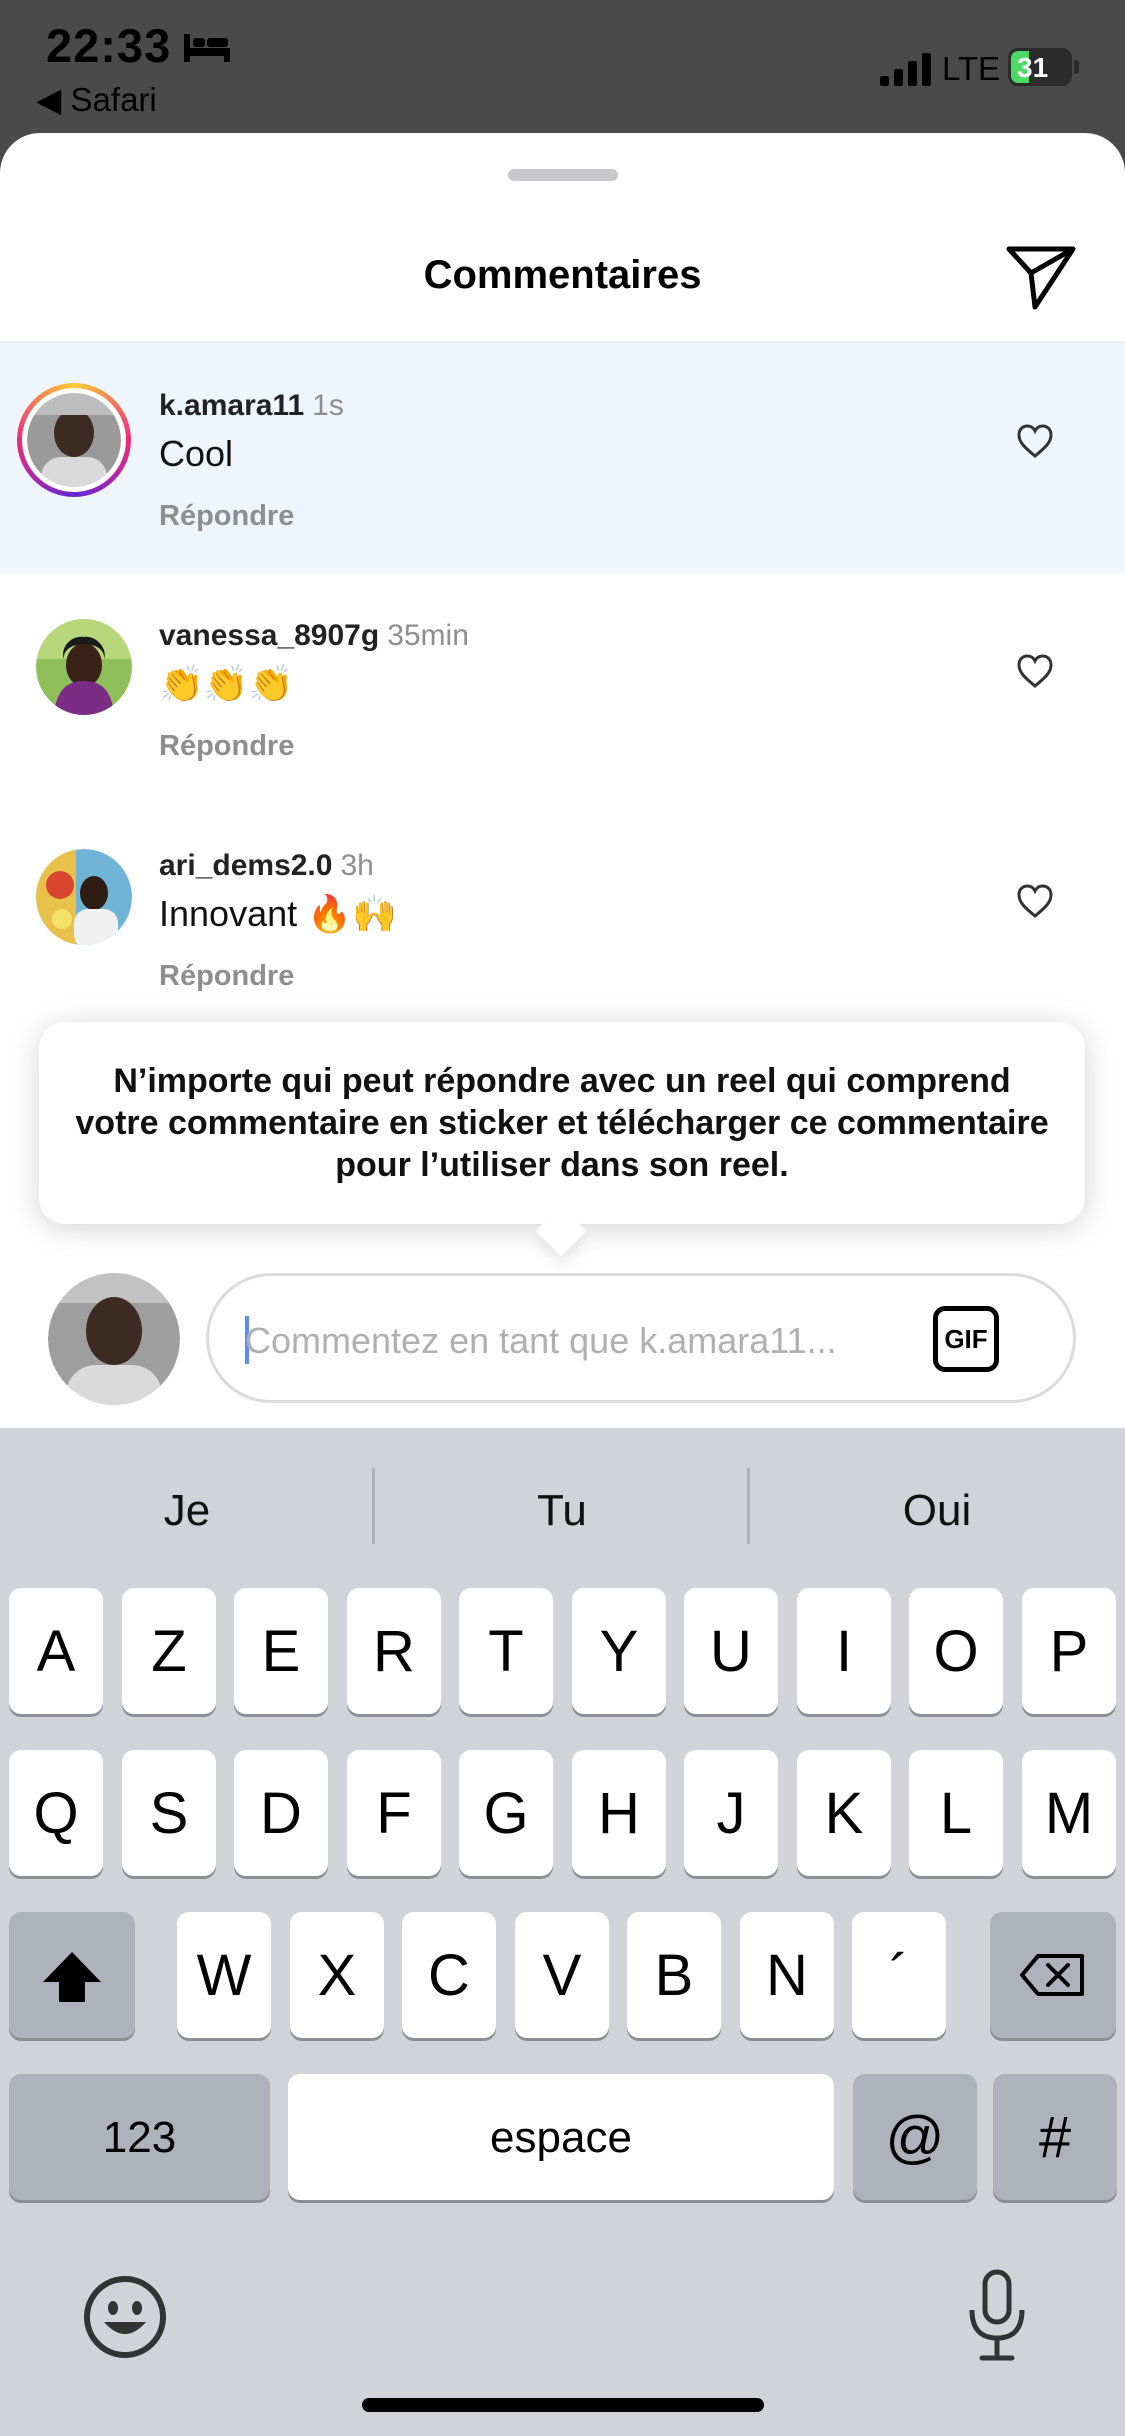  Describe the element at coordinates (561, 2137) in the screenshot. I see `space-key: espace` at that location.